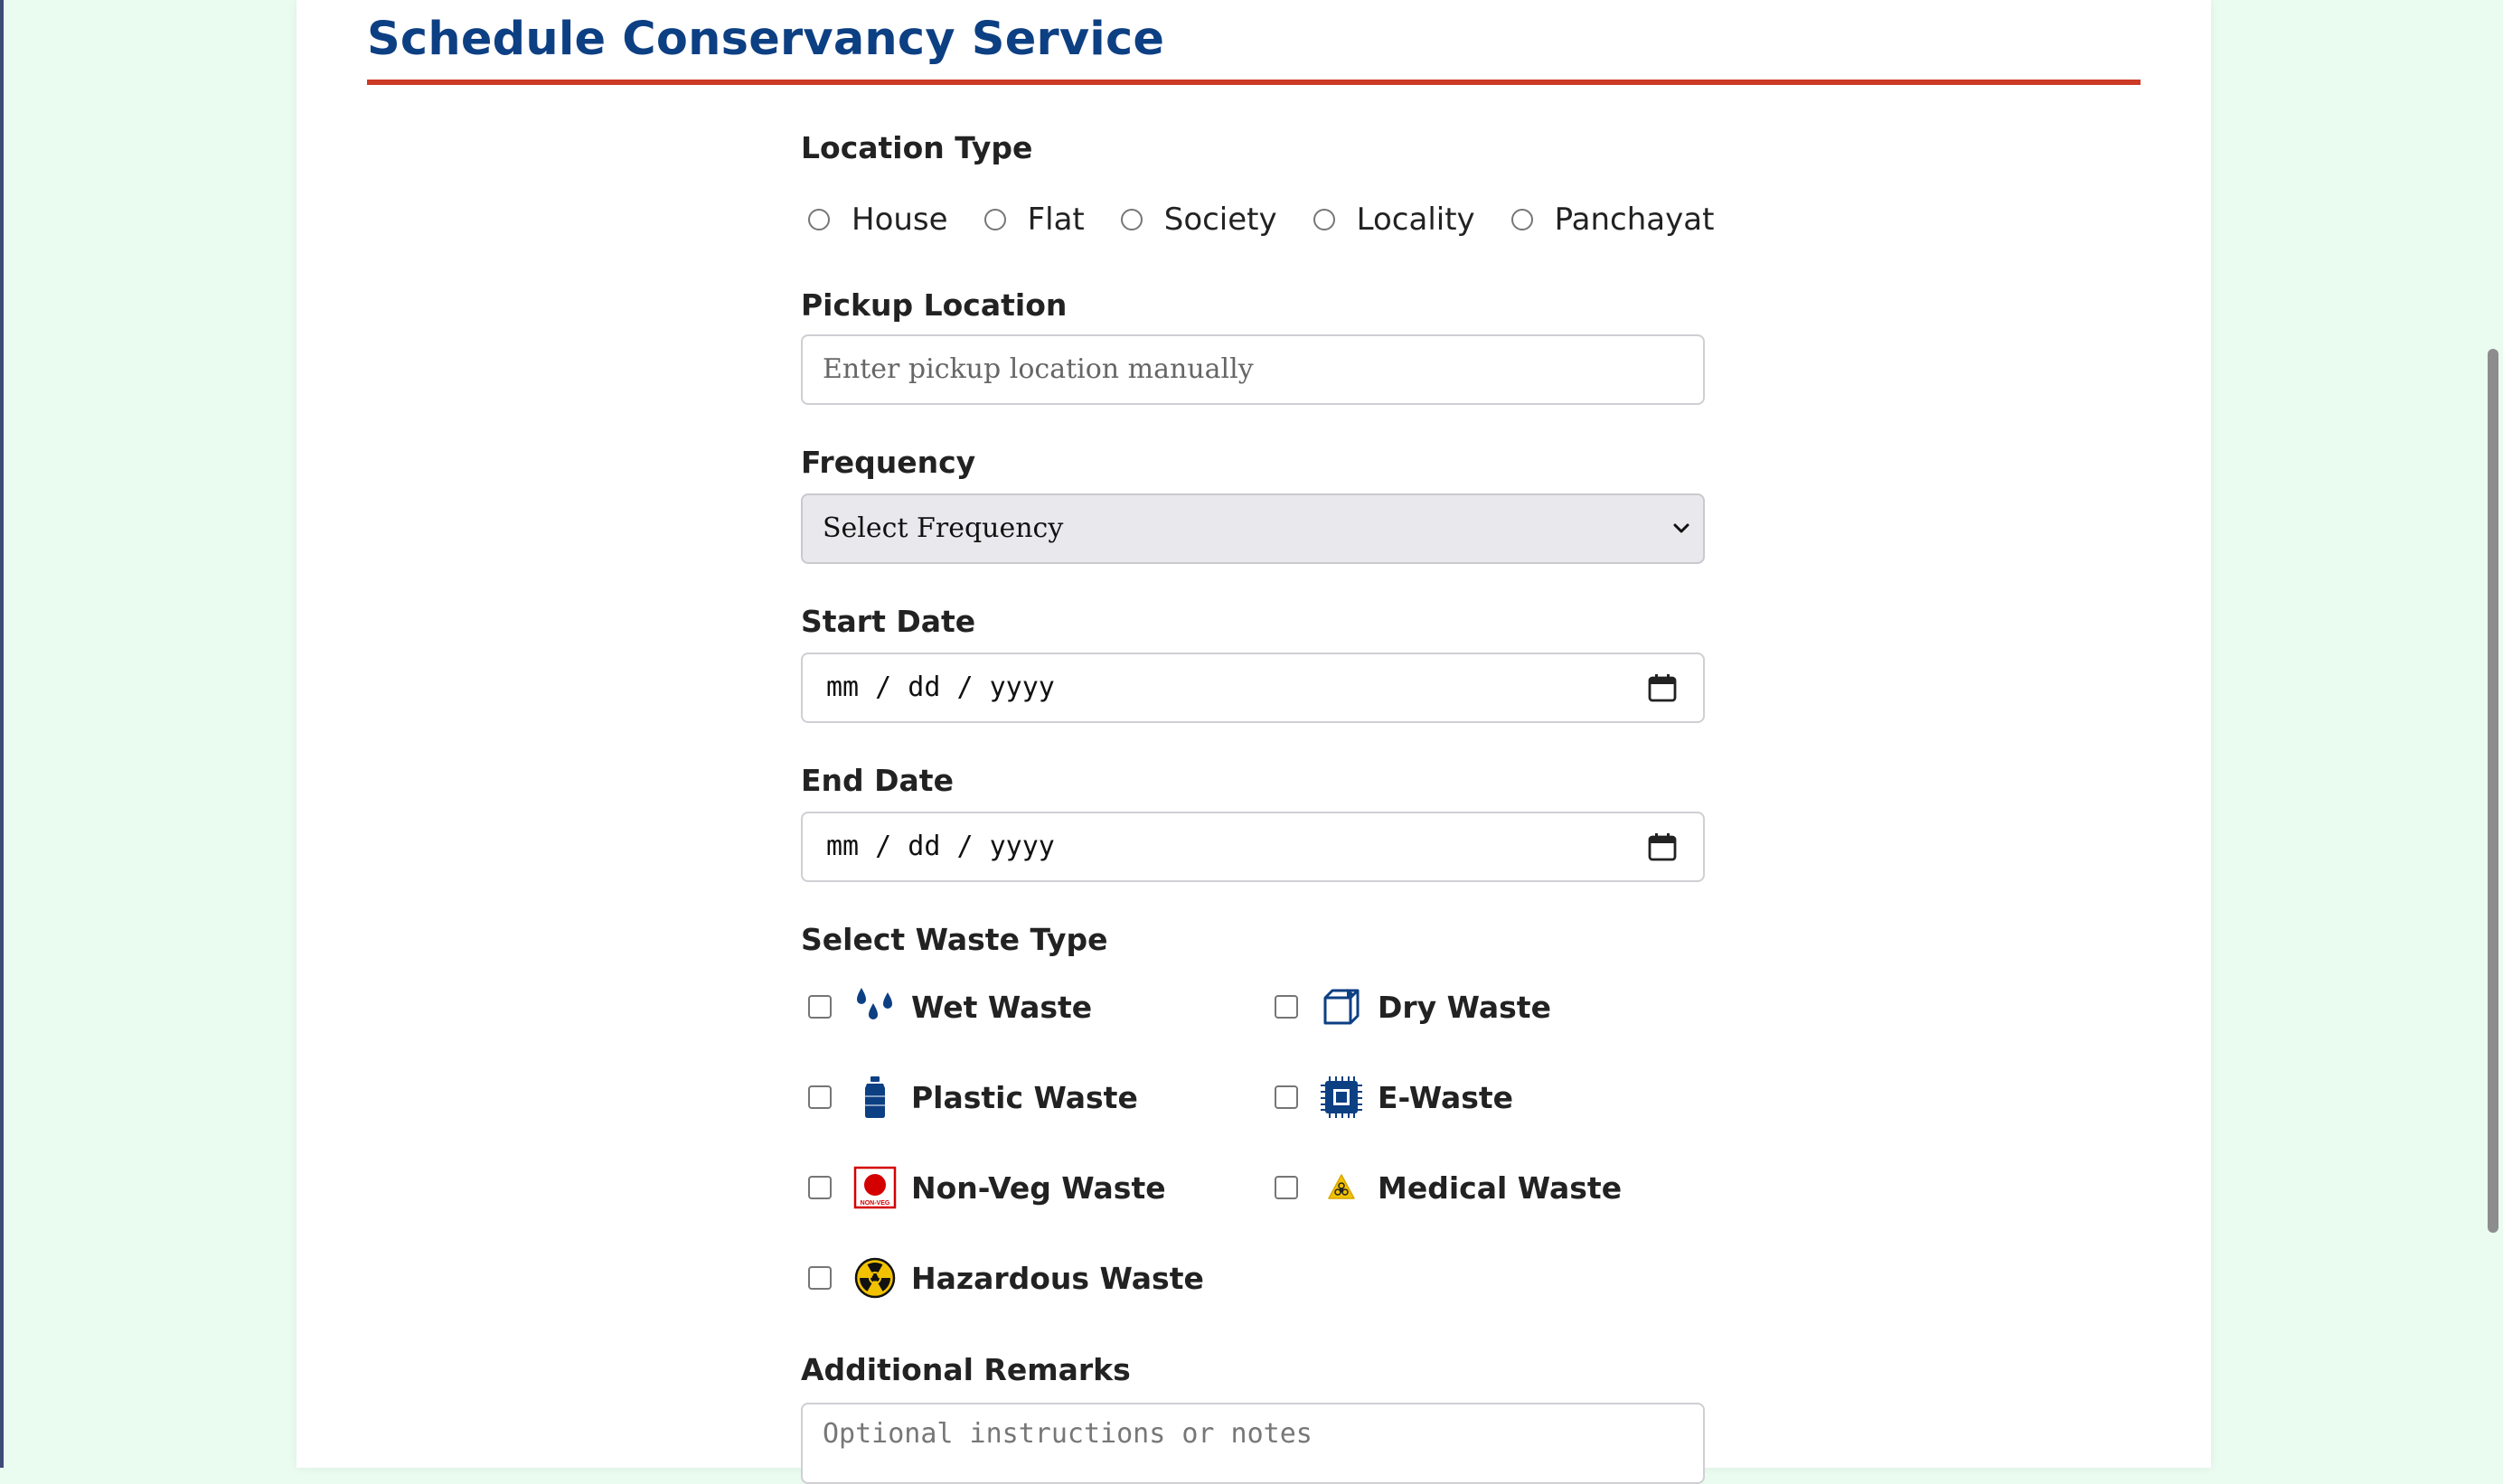  I want to click on waste-label: Medical Waste, so click(1500, 1187).